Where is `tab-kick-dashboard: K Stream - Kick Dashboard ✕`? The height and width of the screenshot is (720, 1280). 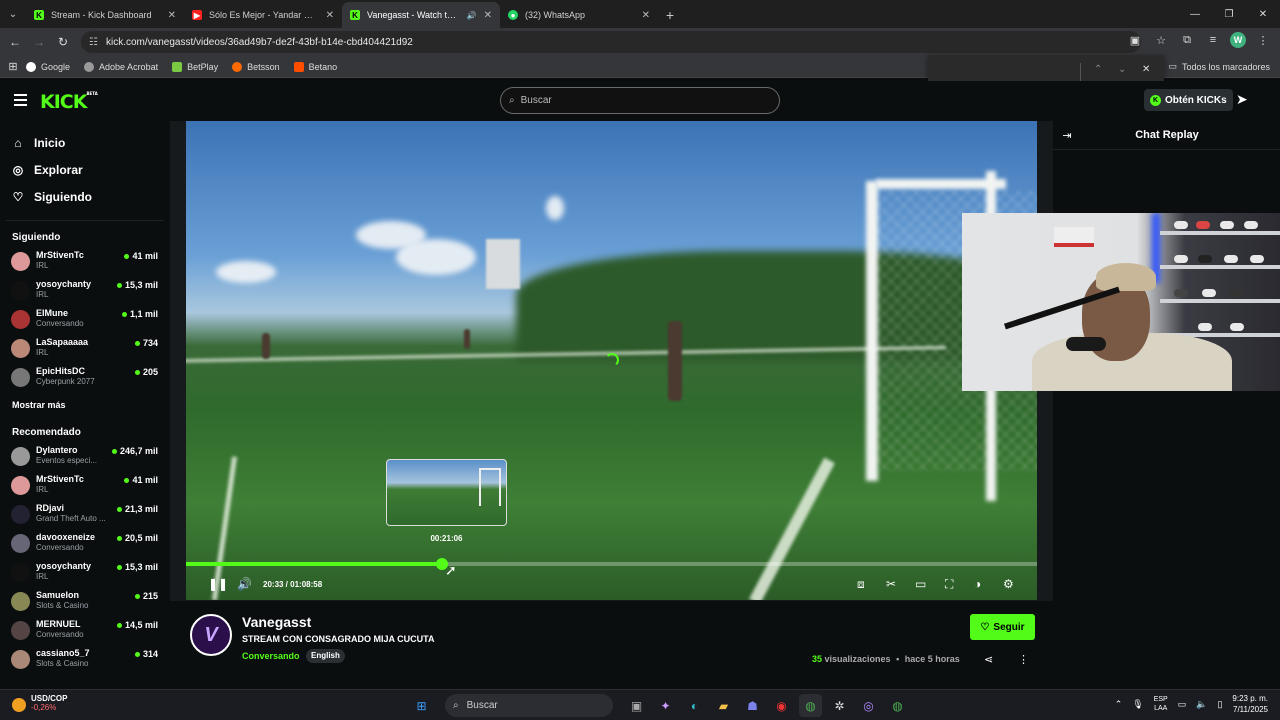
tab-kick-dashboard: K Stream - Kick Dashboard ✕ is located at coordinates (105, 15).